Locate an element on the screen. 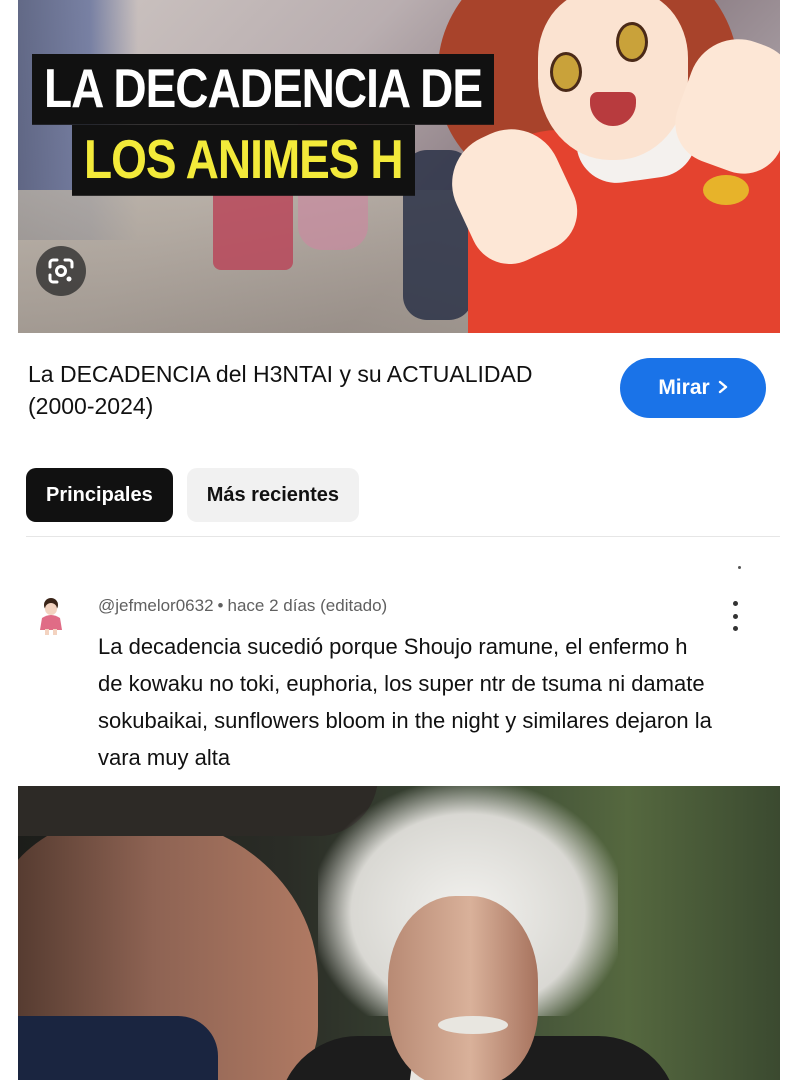  chevron-right-icon is located at coordinates (723, 388).